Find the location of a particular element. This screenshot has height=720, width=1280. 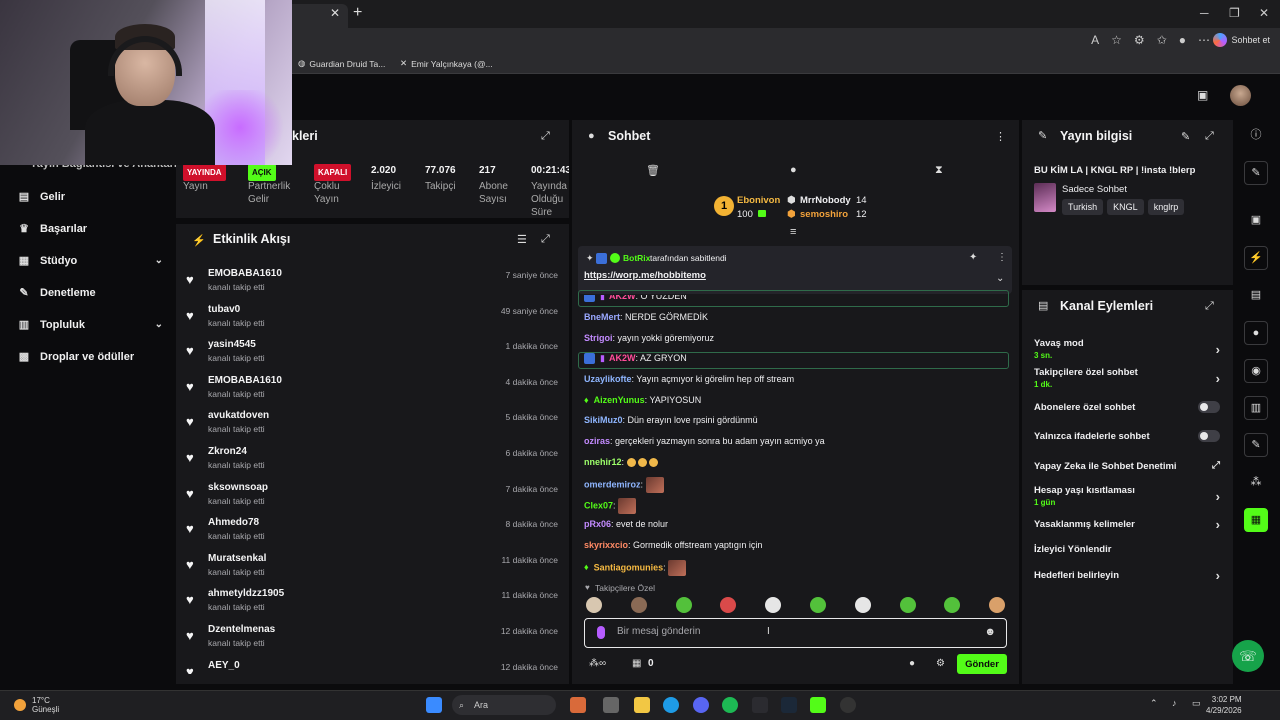

sidebar-item-denetleme: ✎ Denetleme is located at coordinates (90, 293).